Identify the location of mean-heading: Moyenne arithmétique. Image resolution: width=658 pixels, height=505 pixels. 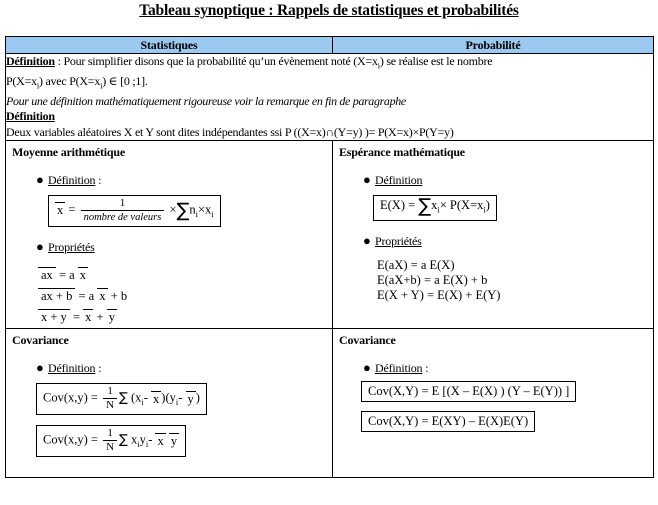
(68, 152).